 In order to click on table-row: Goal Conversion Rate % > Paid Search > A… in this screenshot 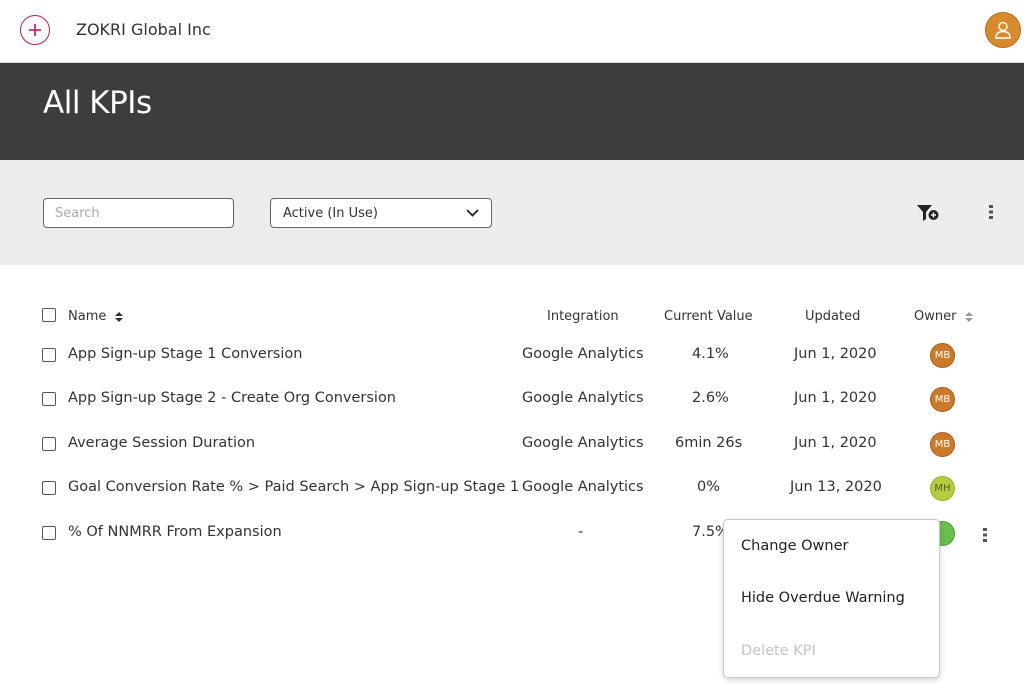, I will do `click(512, 489)`.